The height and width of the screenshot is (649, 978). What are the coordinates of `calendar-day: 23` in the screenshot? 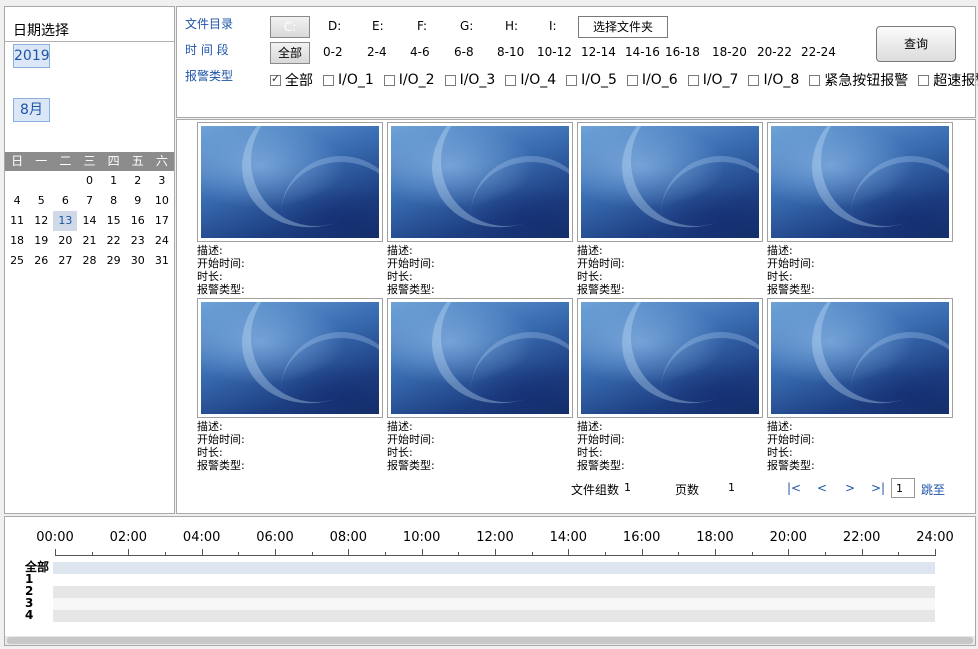 It's located at (138, 241).